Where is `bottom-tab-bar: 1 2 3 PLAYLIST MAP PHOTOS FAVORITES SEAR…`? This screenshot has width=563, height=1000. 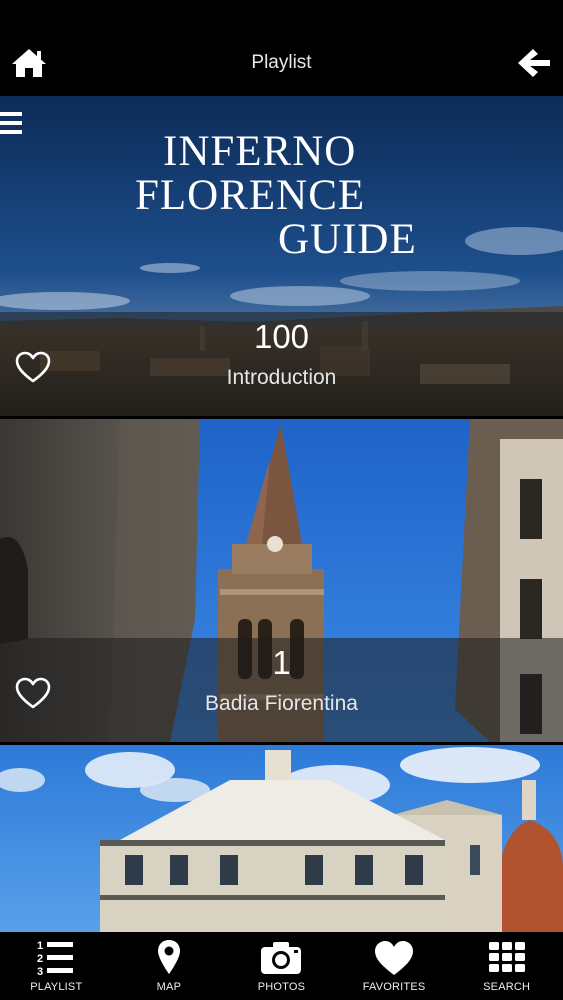
bottom-tab-bar: 1 2 3 PLAYLIST MAP PHOTOS FAVORITES SEAR… is located at coordinates (281, 966).